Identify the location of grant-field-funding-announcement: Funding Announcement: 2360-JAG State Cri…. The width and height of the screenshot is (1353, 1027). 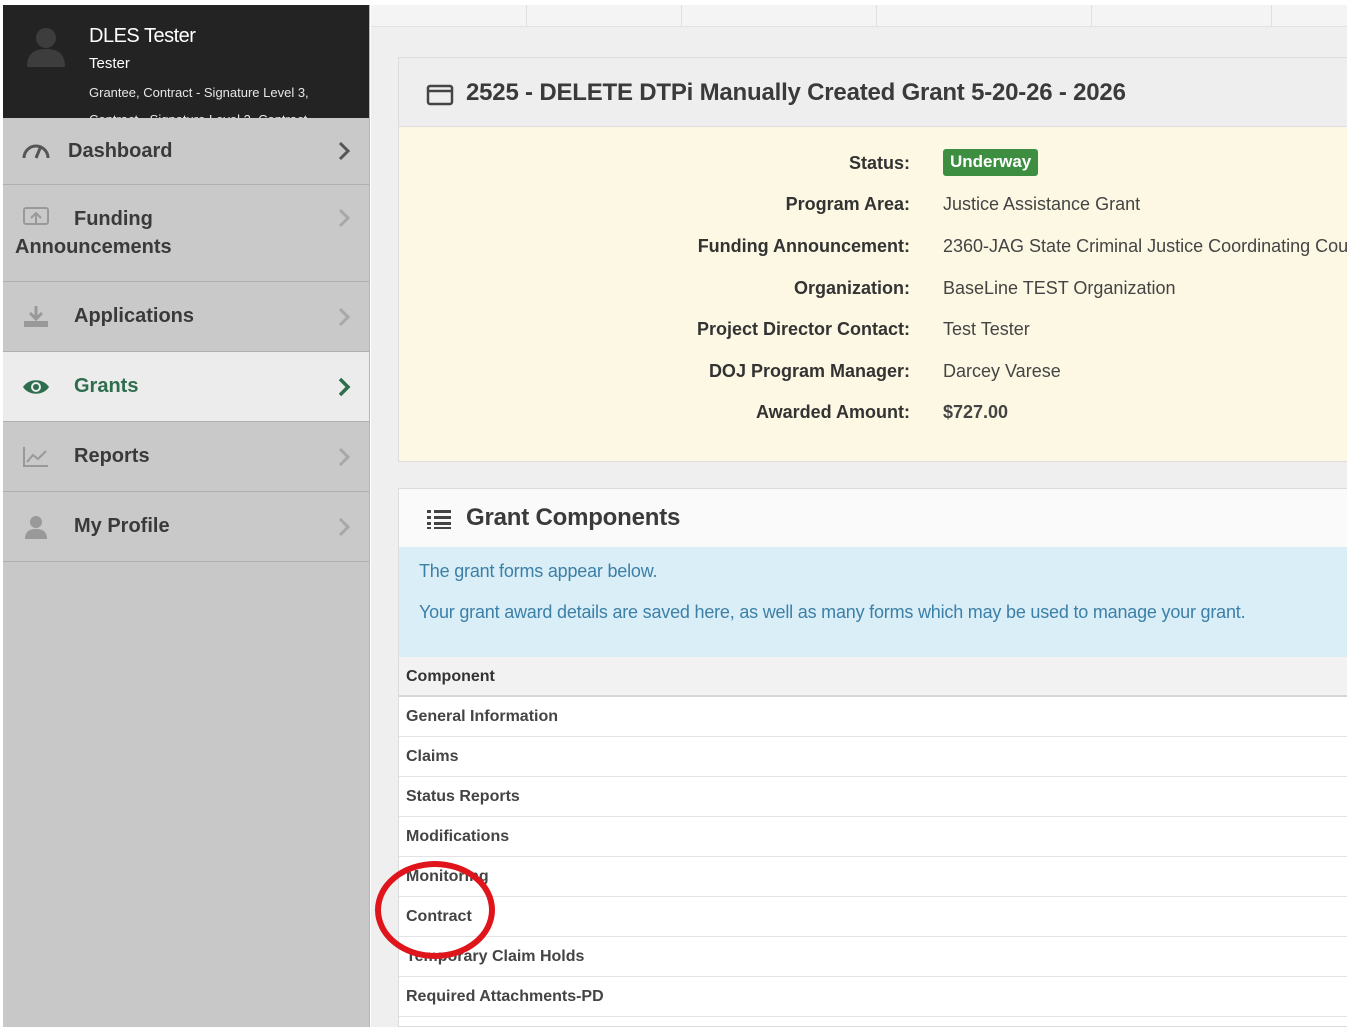
(874, 251).